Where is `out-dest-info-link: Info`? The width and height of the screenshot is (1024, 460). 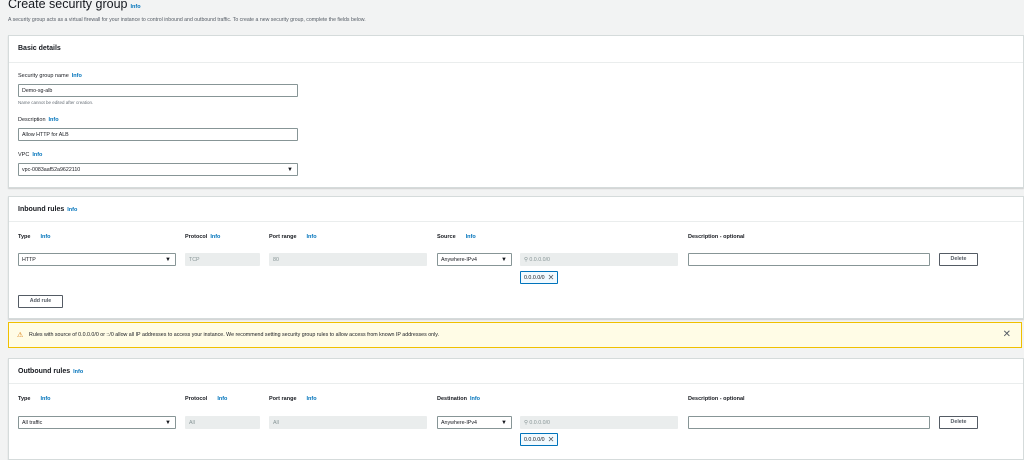
out-dest-info-link: Info is located at coordinates (475, 399).